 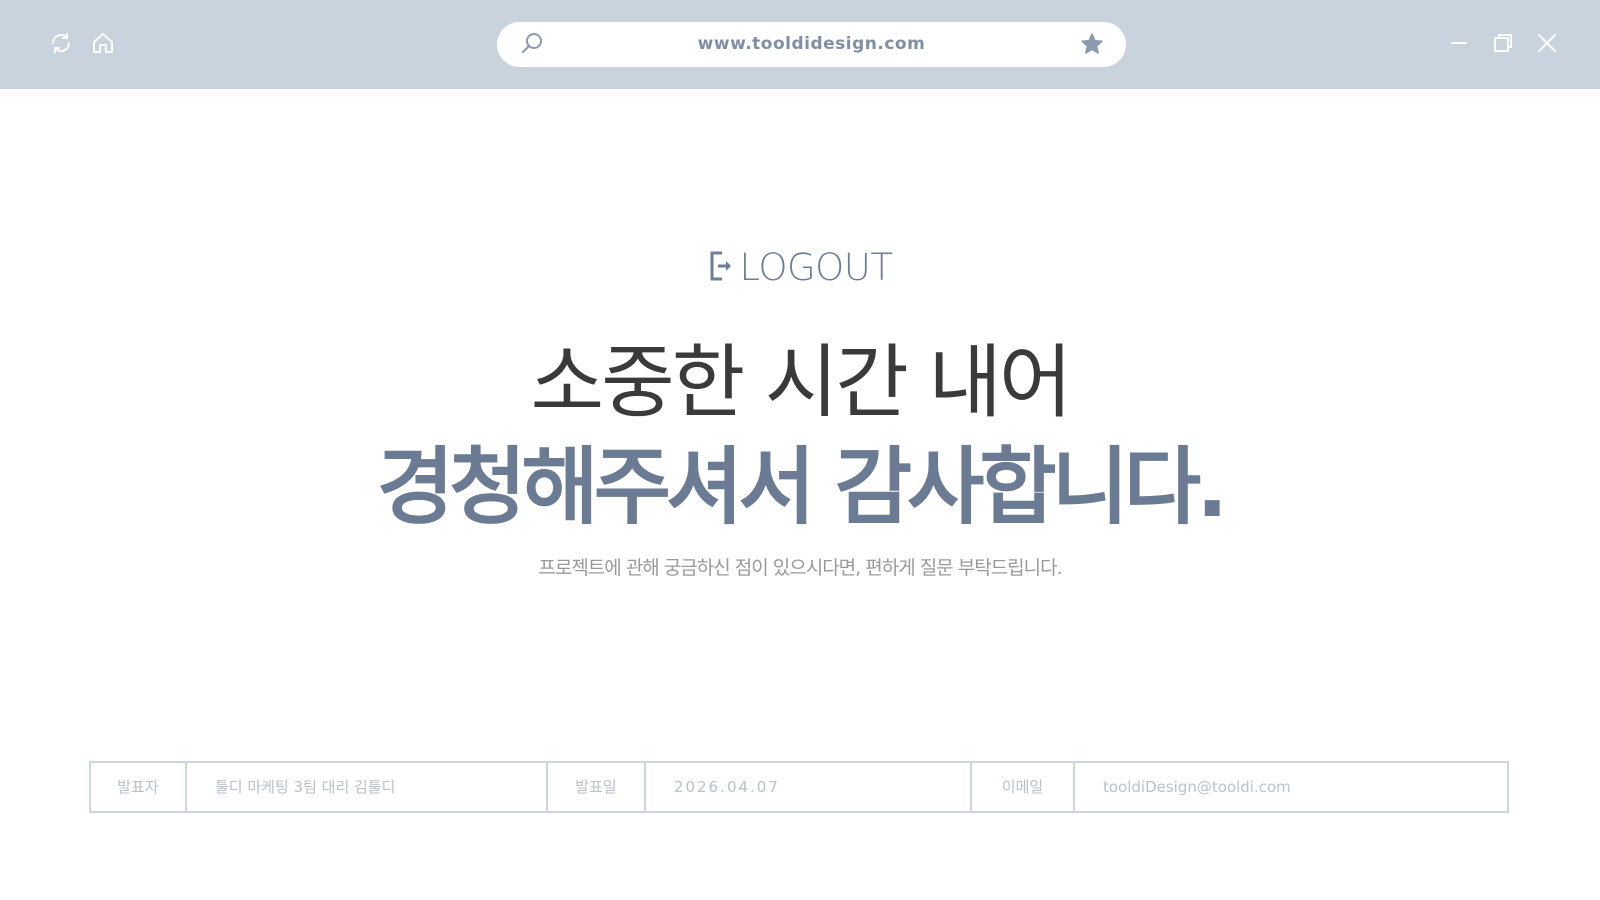 I want to click on logout-label: LOGOUT, so click(x=816, y=267).